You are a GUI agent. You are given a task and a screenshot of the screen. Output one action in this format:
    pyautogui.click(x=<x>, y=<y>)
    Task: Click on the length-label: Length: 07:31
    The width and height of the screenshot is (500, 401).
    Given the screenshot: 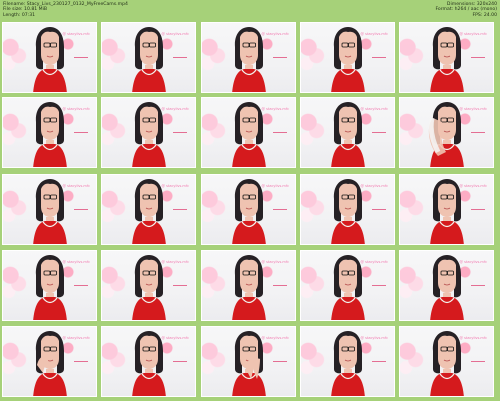 What is the action you would take?
    pyautogui.click(x=19, y=15)
    